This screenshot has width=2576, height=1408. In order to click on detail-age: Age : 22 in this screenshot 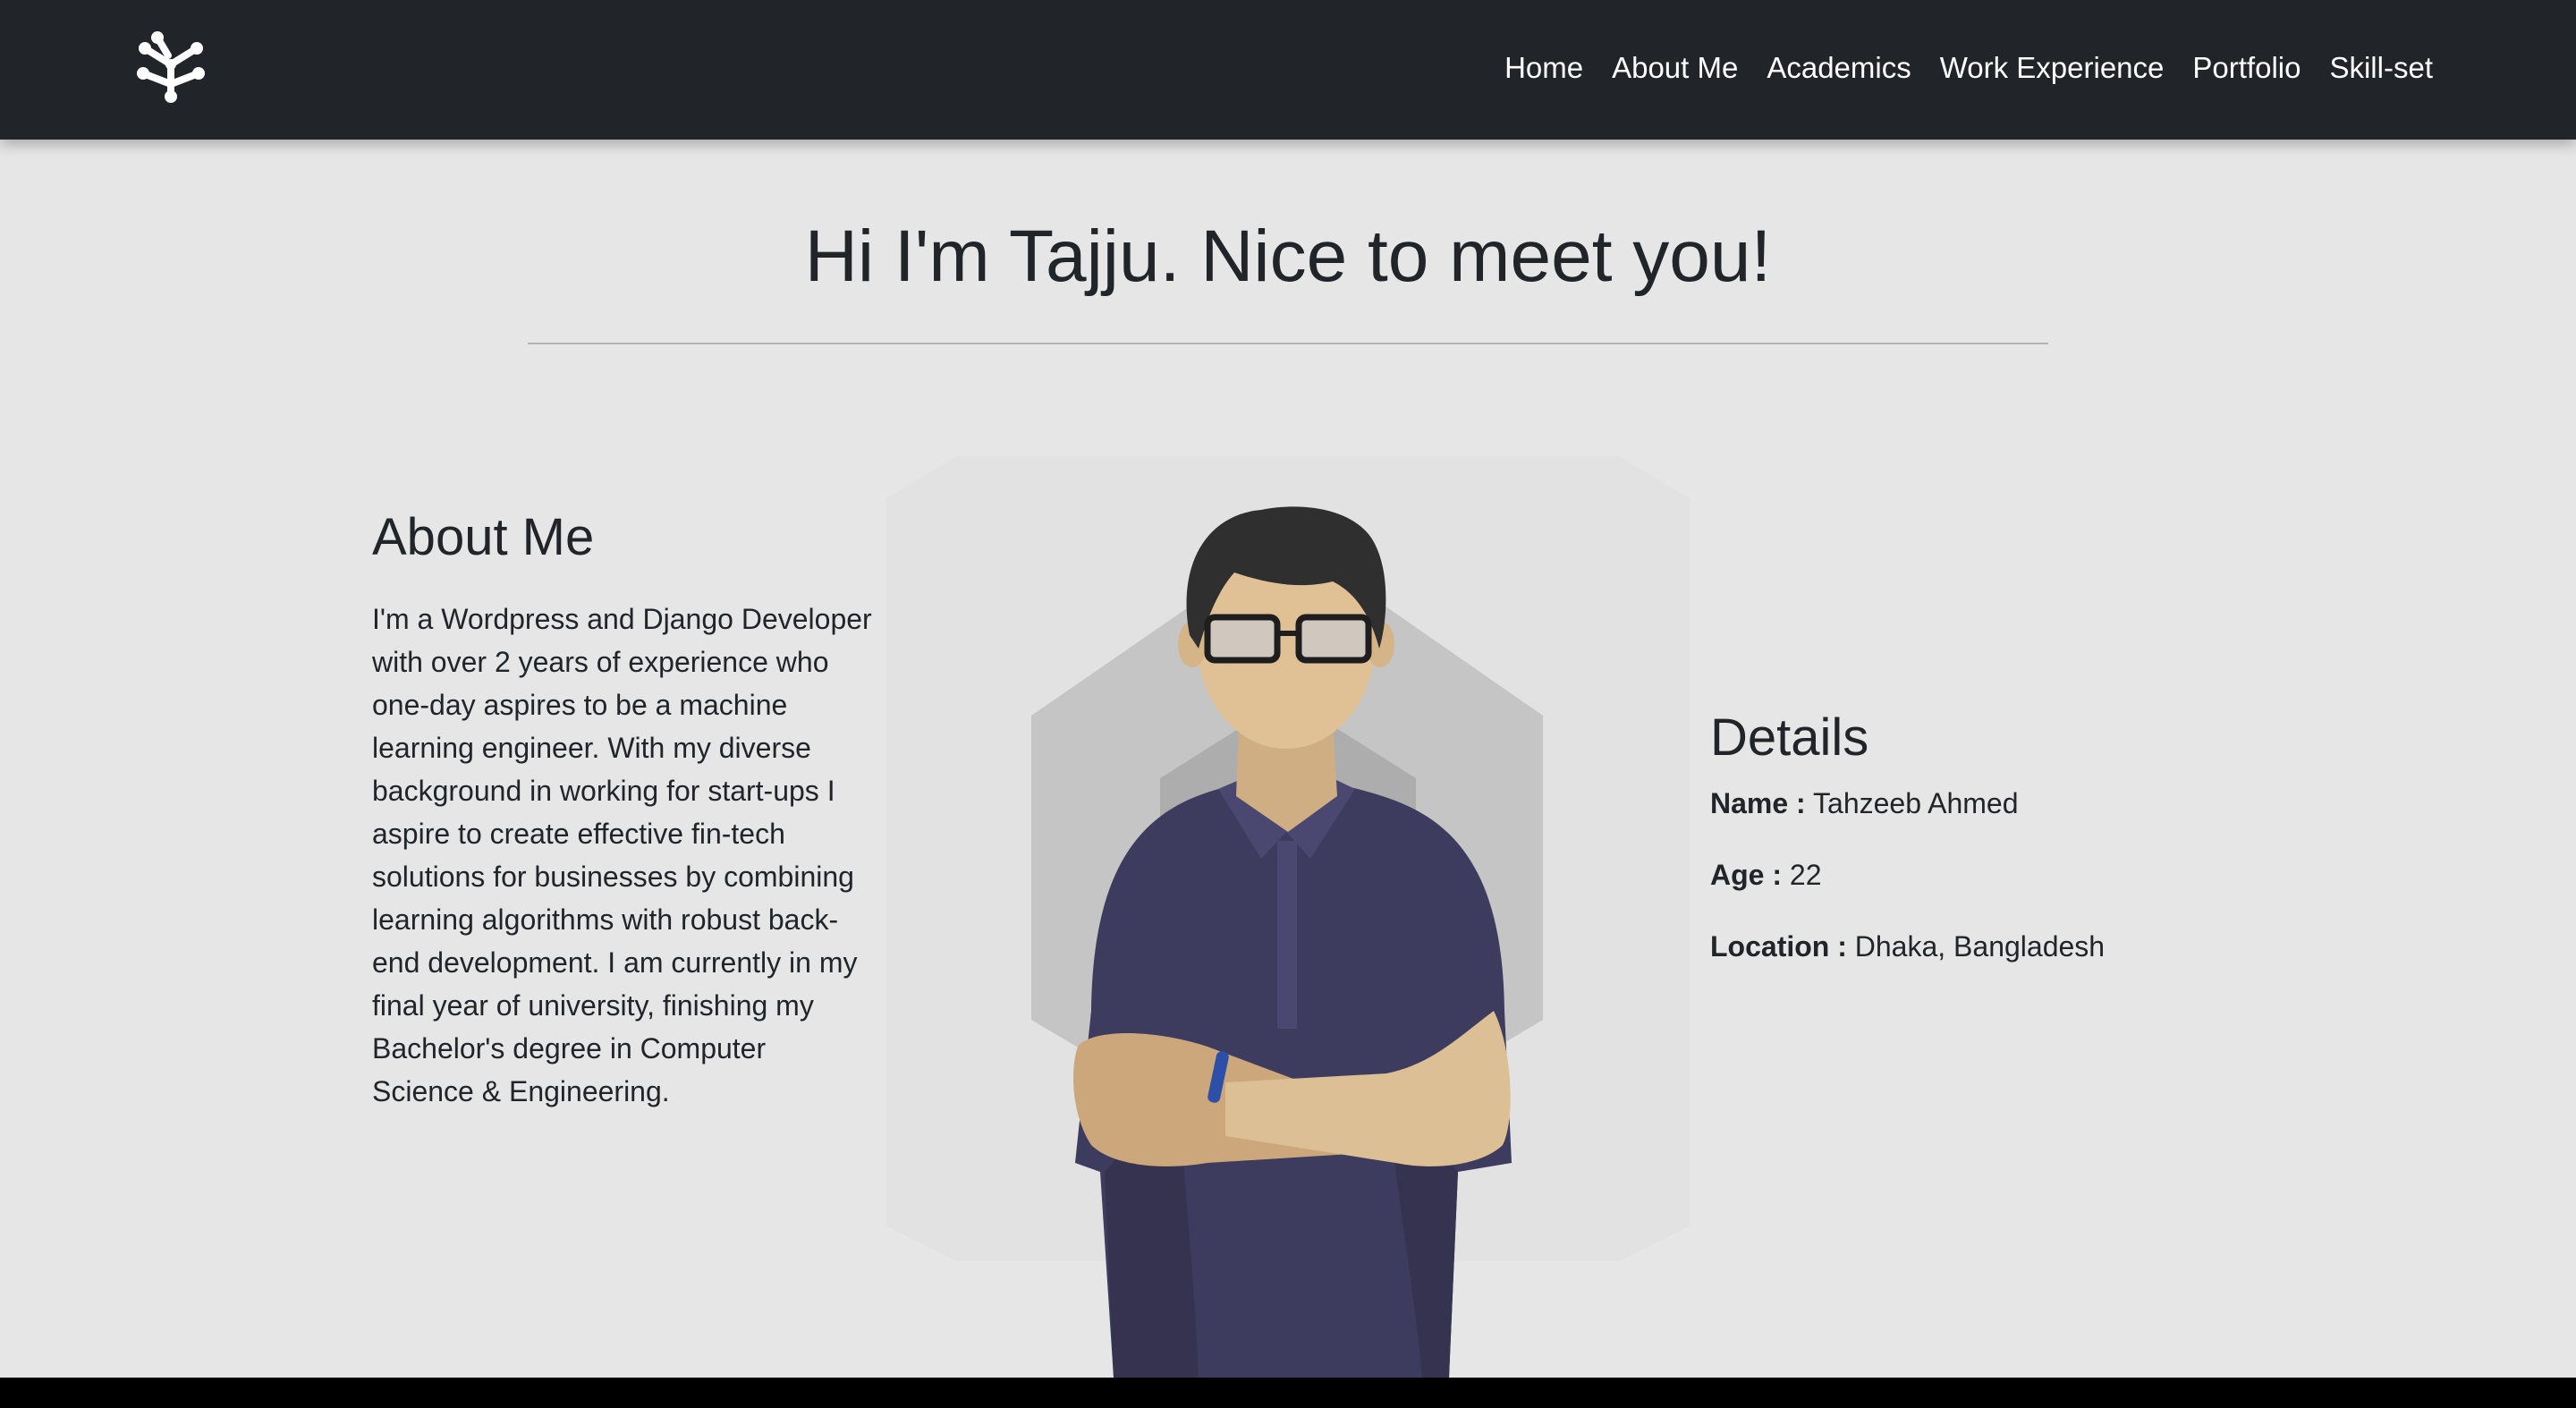, I will do `click(1765, 875)`.